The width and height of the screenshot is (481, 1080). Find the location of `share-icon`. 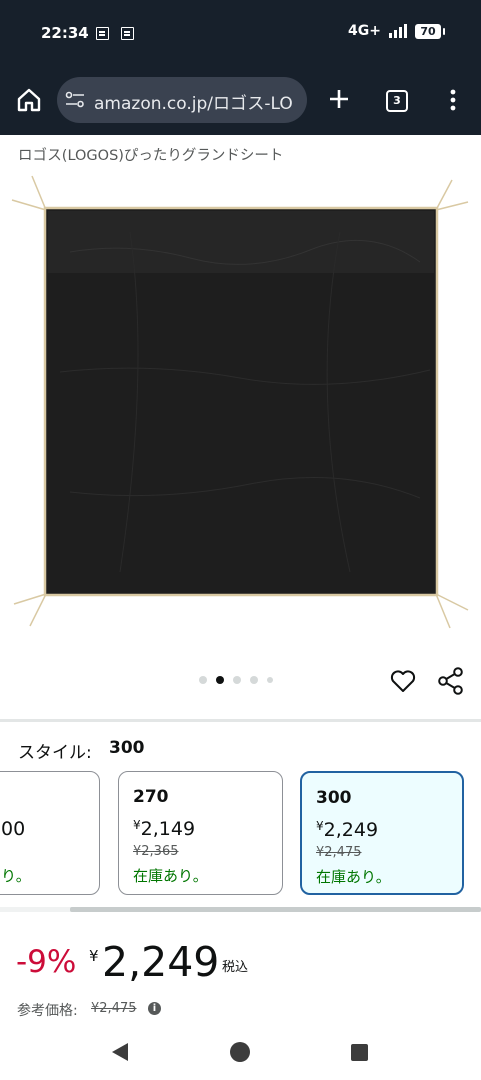

share-icon is located at coordinates (451, 681).